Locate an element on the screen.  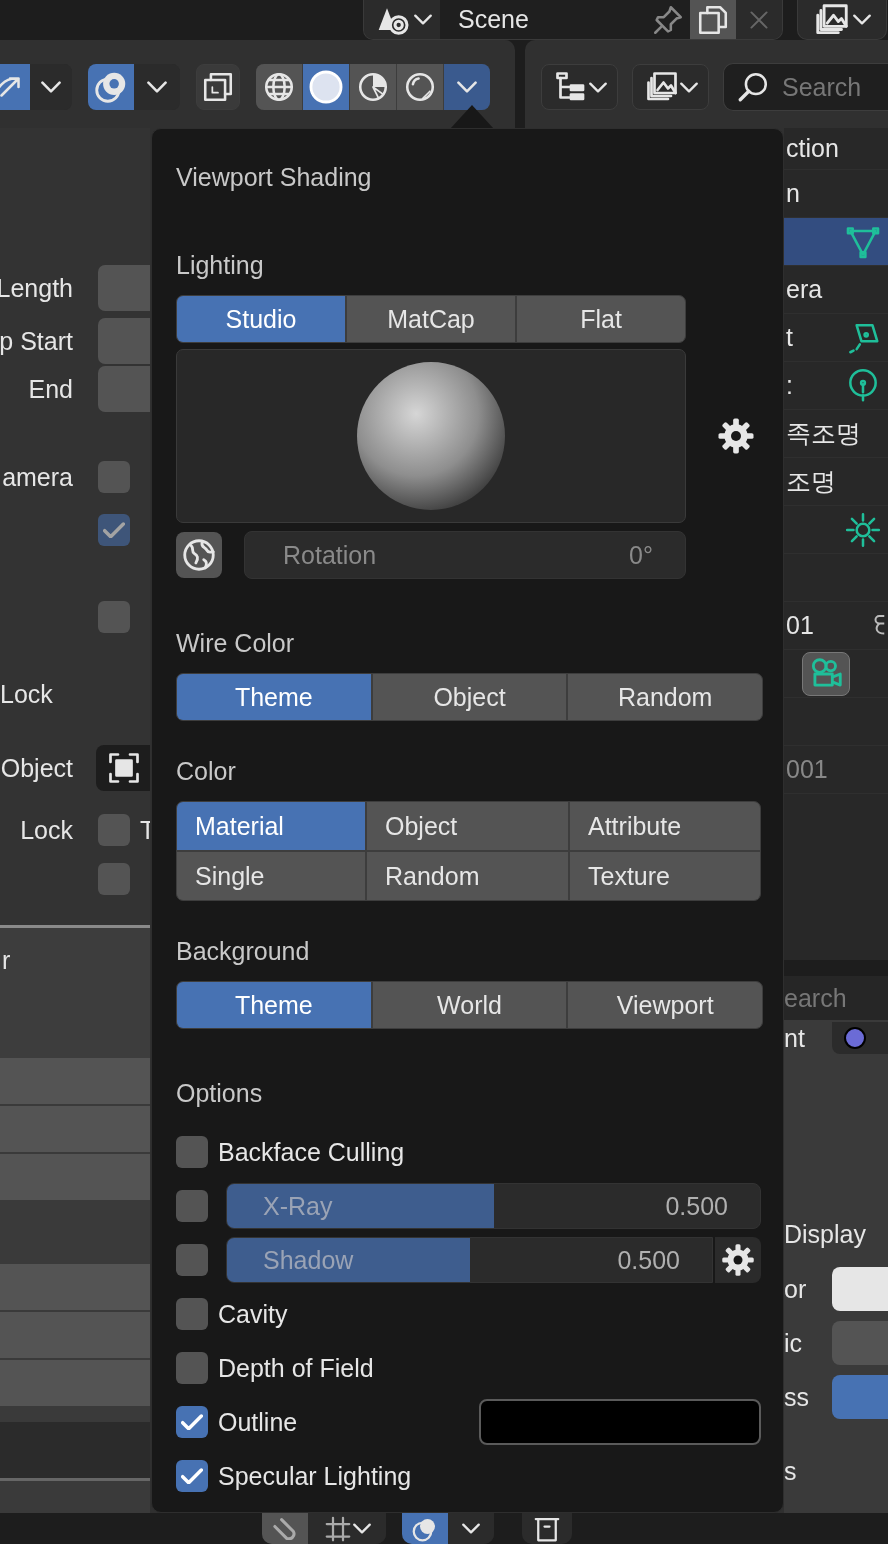
color-swatch is located at coordinates (620, 1422).